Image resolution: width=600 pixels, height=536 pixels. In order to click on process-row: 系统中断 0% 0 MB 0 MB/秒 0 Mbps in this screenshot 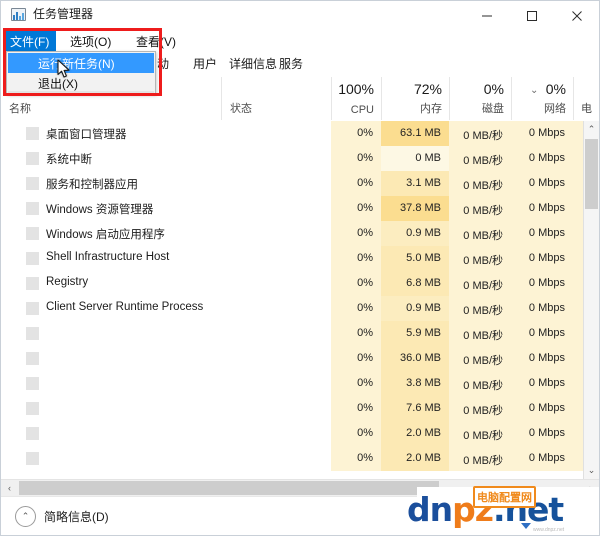, I will do `click(292, 158)`.